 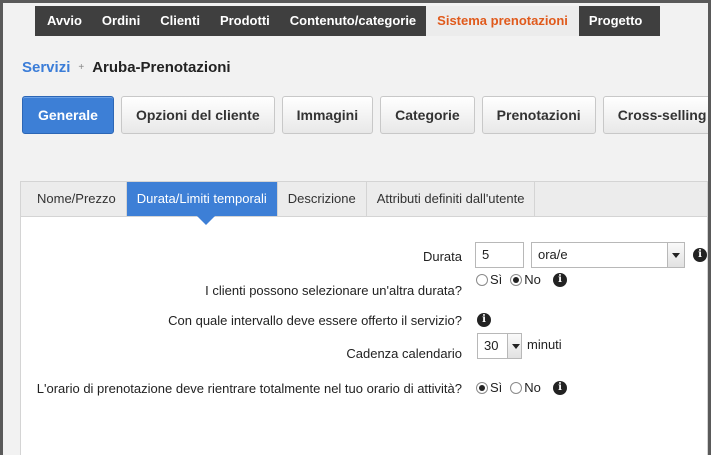 I want to click on subtab-durata-limiti-temporali: Durata/Limiti temporali, so click(x=202, y=203).